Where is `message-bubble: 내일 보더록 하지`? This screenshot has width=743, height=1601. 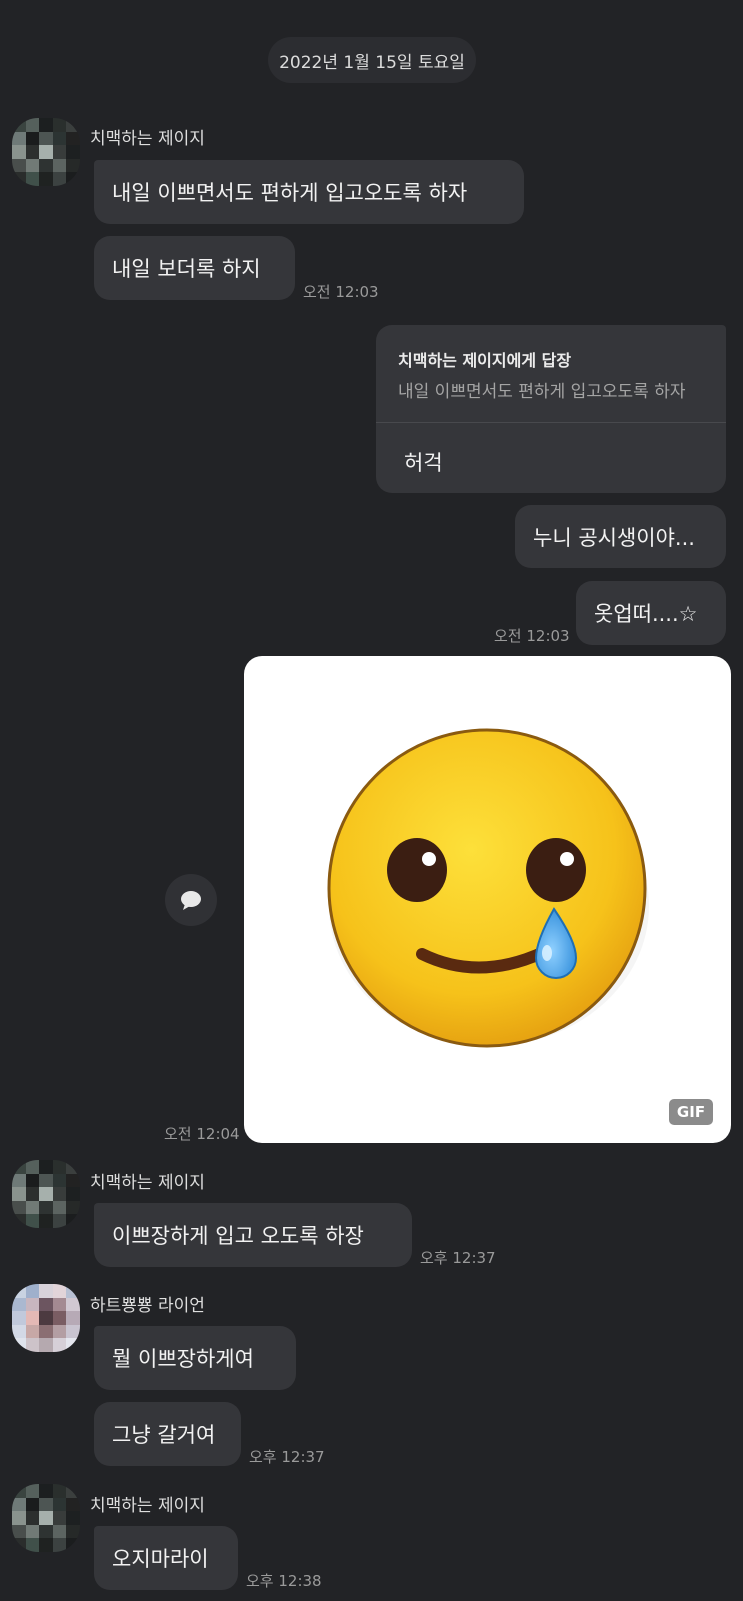 message-bubble: 내일 보더록 하지 is located at coordinates (194, 268).